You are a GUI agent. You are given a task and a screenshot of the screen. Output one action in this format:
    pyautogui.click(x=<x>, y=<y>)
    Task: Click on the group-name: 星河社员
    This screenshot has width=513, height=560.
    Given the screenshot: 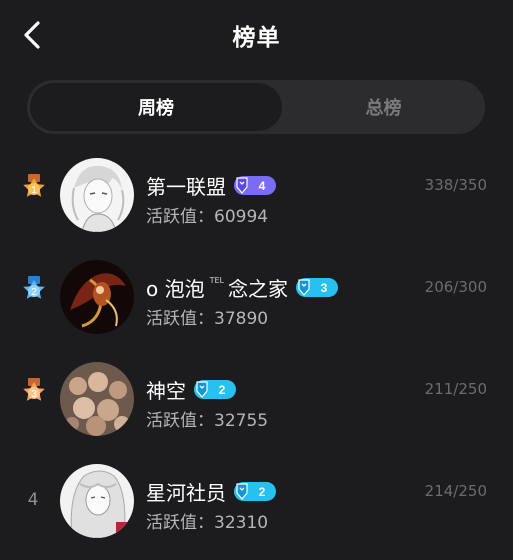 What is the action you would take?
    pyautogui.click(x=186, y=493)
    